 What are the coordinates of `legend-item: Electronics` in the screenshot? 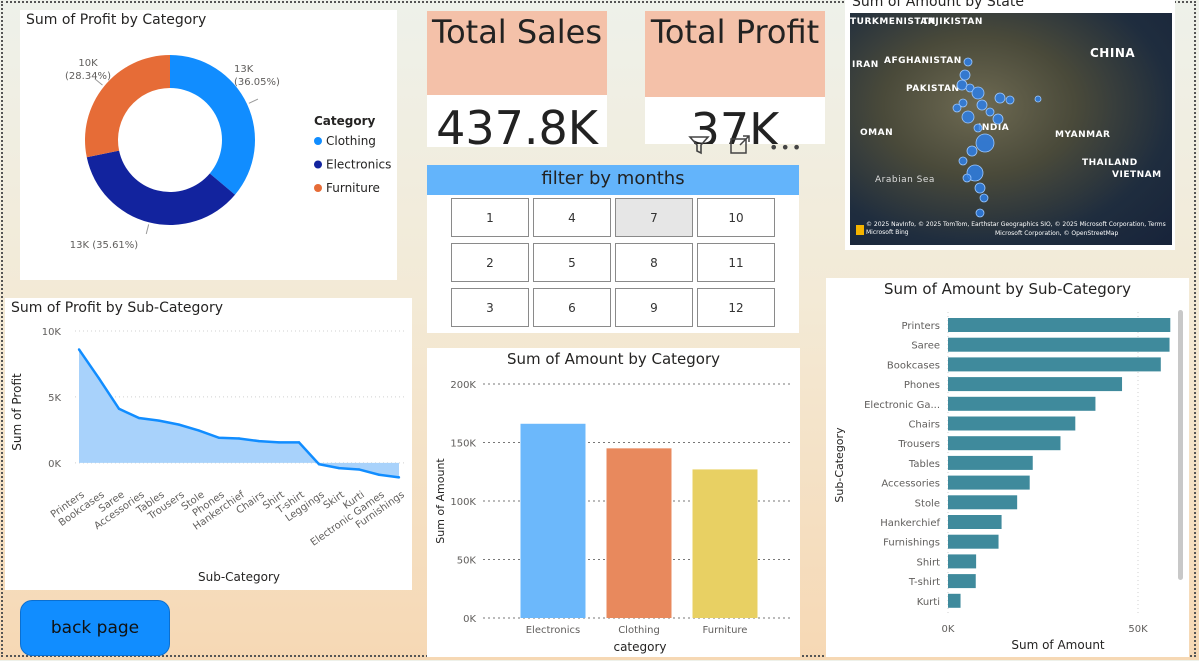 It's located at (358, 165).